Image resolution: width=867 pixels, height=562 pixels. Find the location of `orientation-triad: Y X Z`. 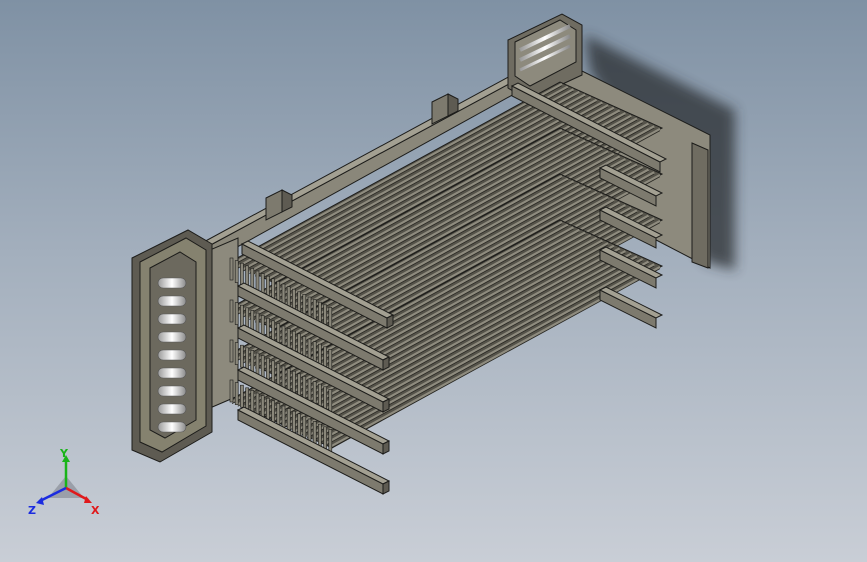

orientation-triad: Y X Z is located at coordinates (66, 484).